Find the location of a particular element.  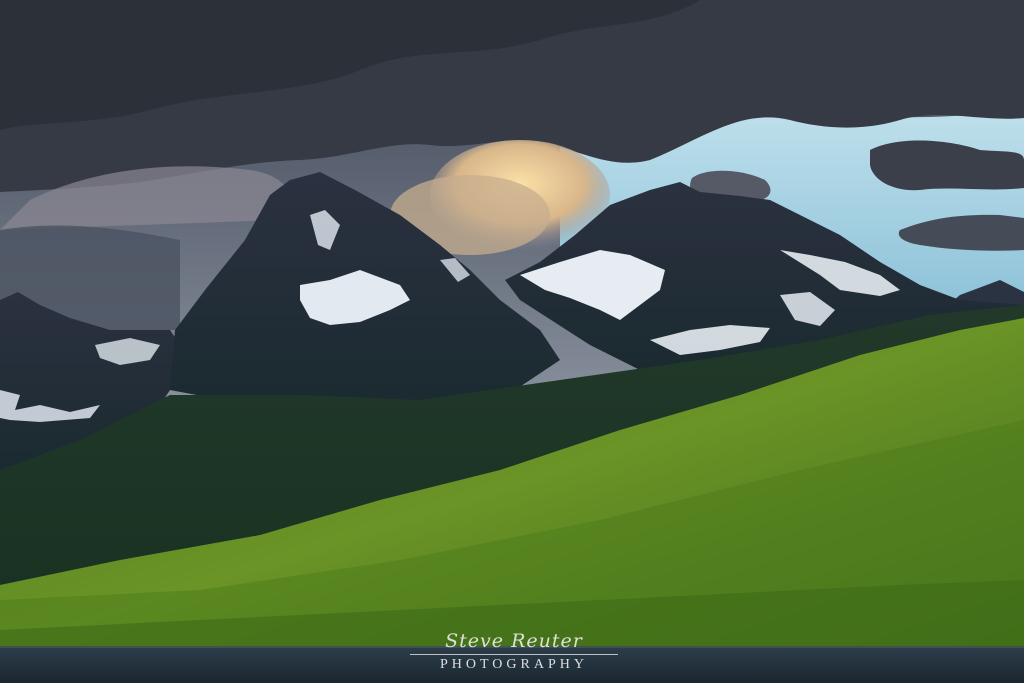

watermark-caption: PHOTOGRAPHY is located at coordinates (514, 664).